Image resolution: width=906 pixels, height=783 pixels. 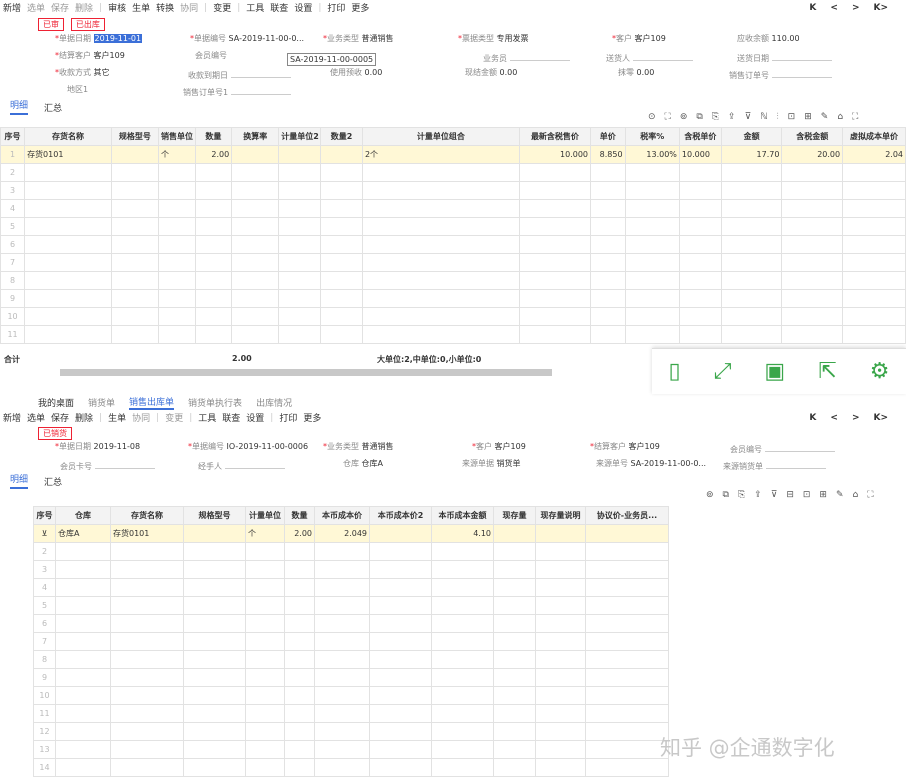 What do you see at coordinates (608, 136) in the screenshot?
I see `col-price: 单价` at bounding box center [608, 136].